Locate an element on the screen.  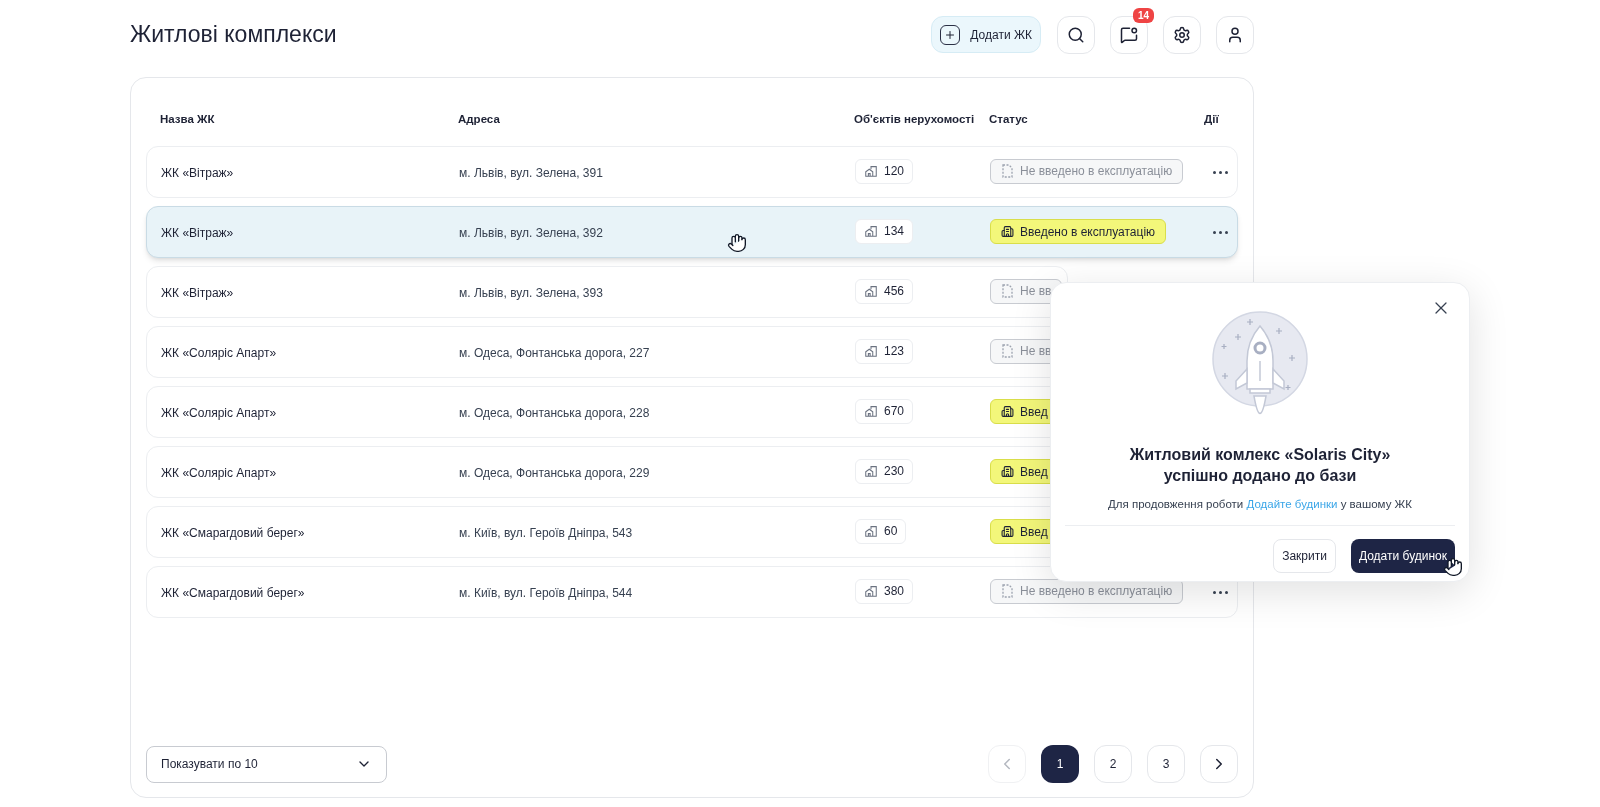
objects-count: 134 is located at coordinates (884, 231).